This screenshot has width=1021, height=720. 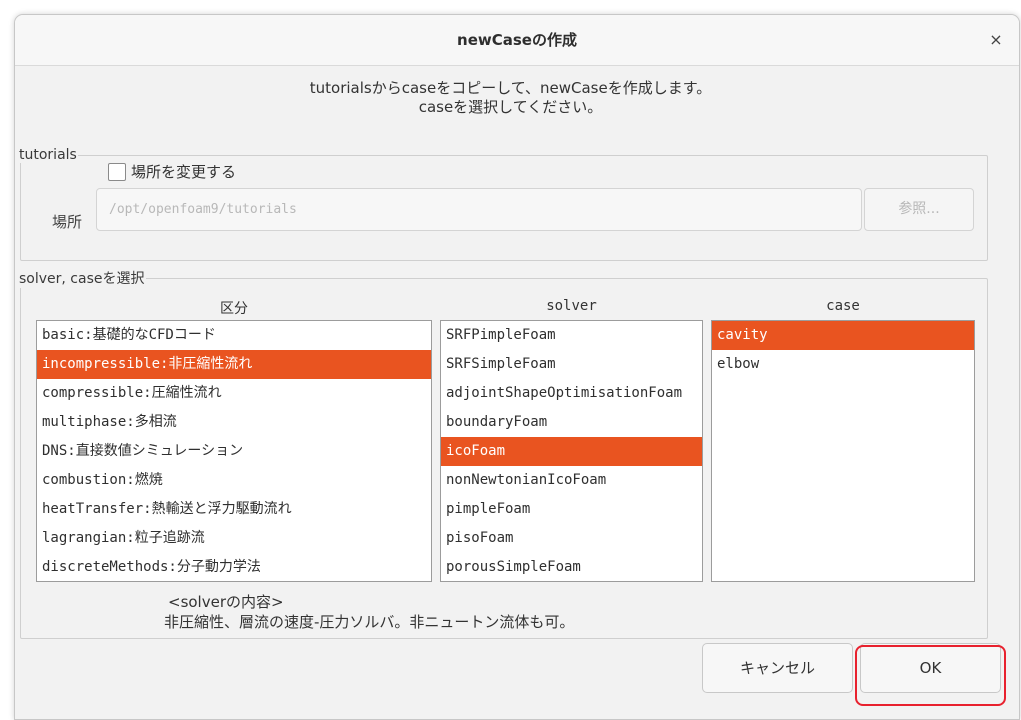 What do you see at coordinates (82, 279) in the screenshot?
I see `selection-legend: solver, caseを選択` at bounding box center [82, 279].